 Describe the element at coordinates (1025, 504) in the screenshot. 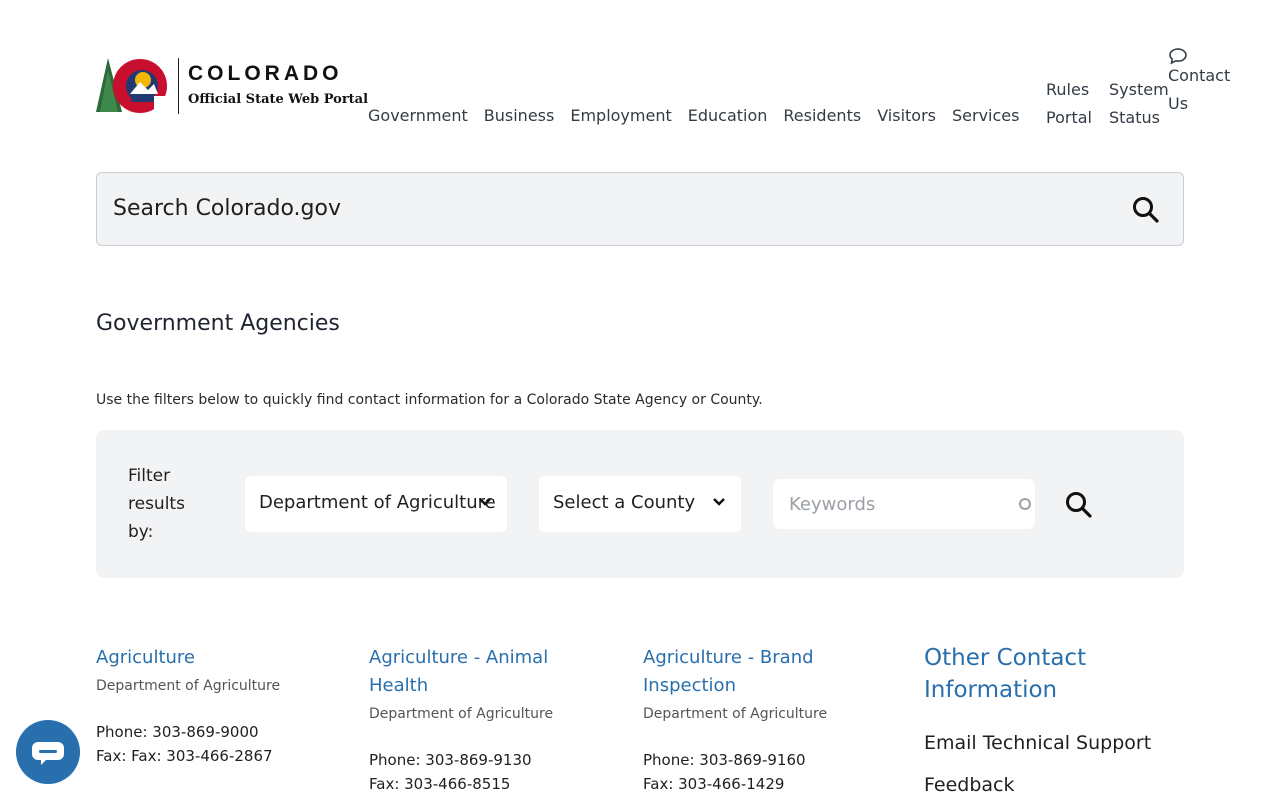

I see `clear-icon` at that location.